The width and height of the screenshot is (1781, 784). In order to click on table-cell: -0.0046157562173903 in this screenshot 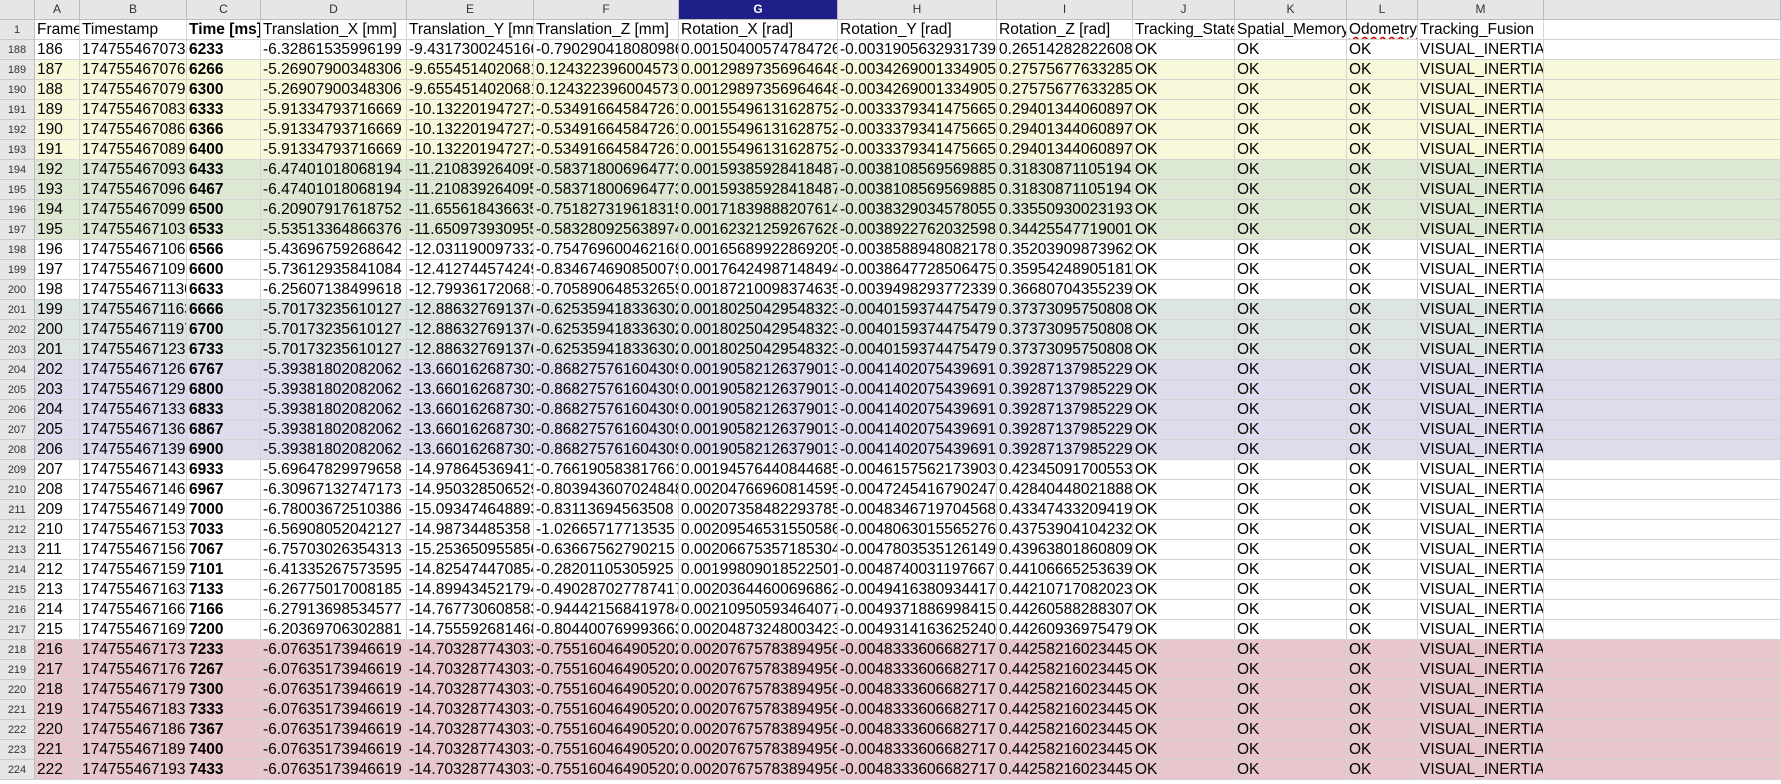, I will do `click(917, 470)`.